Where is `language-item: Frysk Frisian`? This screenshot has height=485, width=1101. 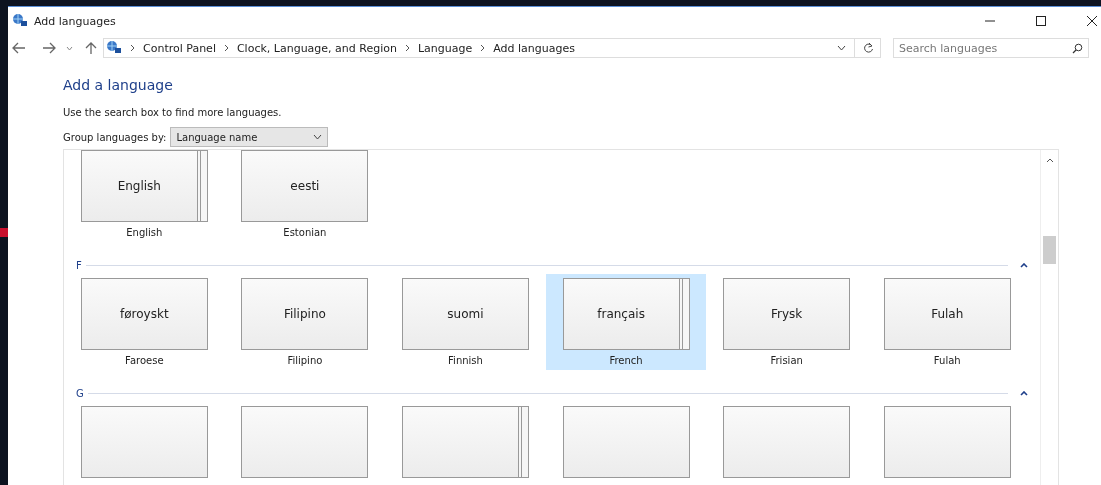 language-item: Frysk Frisian is located at coordinates (786, 322).